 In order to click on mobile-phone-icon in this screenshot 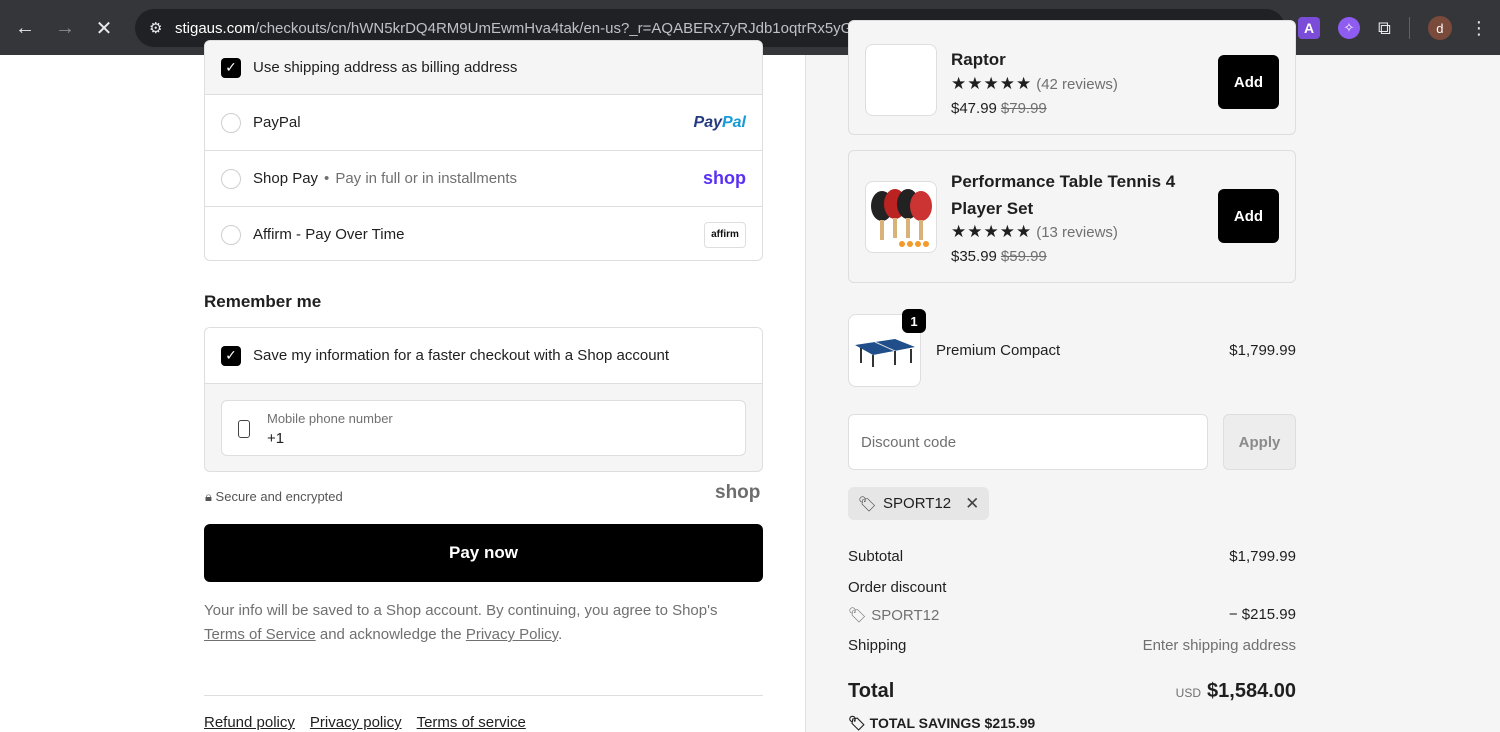, I will do `click(244, 429)`.